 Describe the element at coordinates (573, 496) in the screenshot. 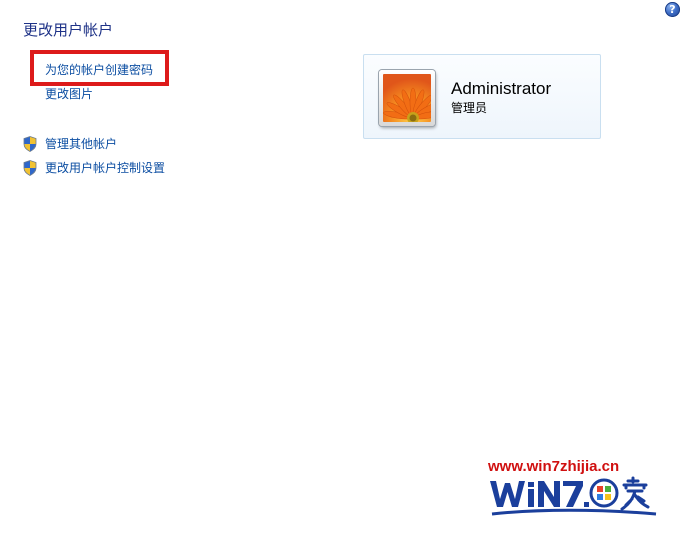

I see `win7-home-logo` at that location.